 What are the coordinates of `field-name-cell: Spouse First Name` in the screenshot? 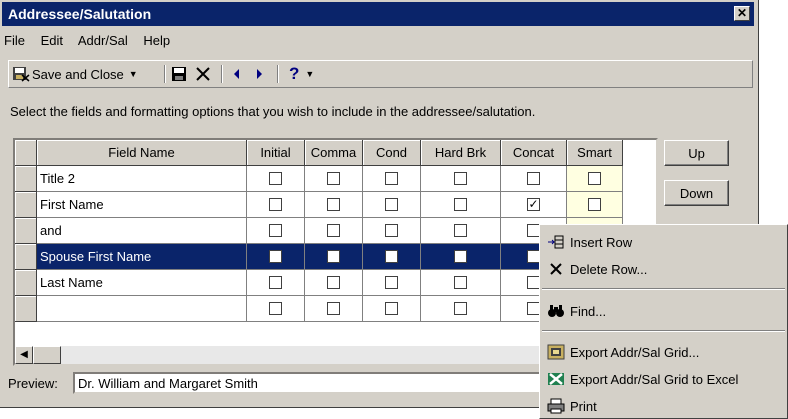 It's located at (142, 257).